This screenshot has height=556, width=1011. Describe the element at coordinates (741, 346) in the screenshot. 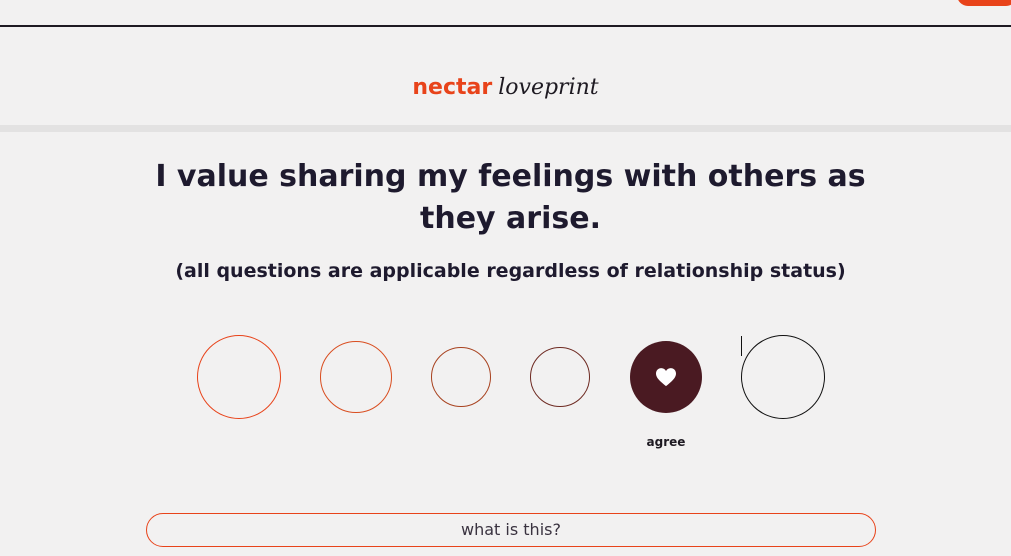

I see `text-cursor` at that location.